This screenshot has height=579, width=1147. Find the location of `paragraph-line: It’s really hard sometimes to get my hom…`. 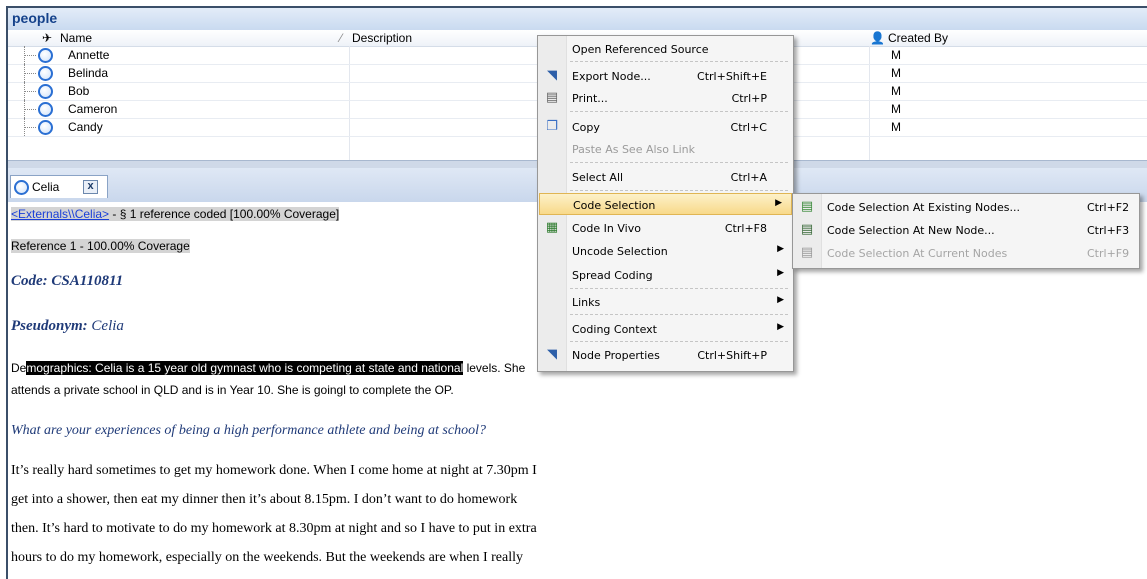

paragraph-line: It’s really hard sometimes to get my hom… is located at coordinates (274, 470).